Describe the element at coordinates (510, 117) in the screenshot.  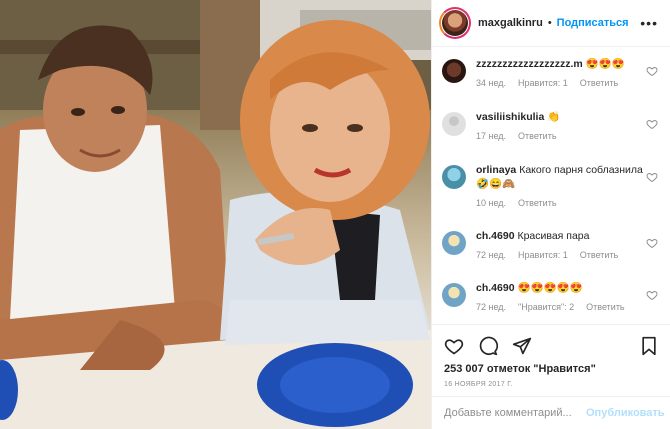
I see `commenter-username: vasiliishikulia` at that location.